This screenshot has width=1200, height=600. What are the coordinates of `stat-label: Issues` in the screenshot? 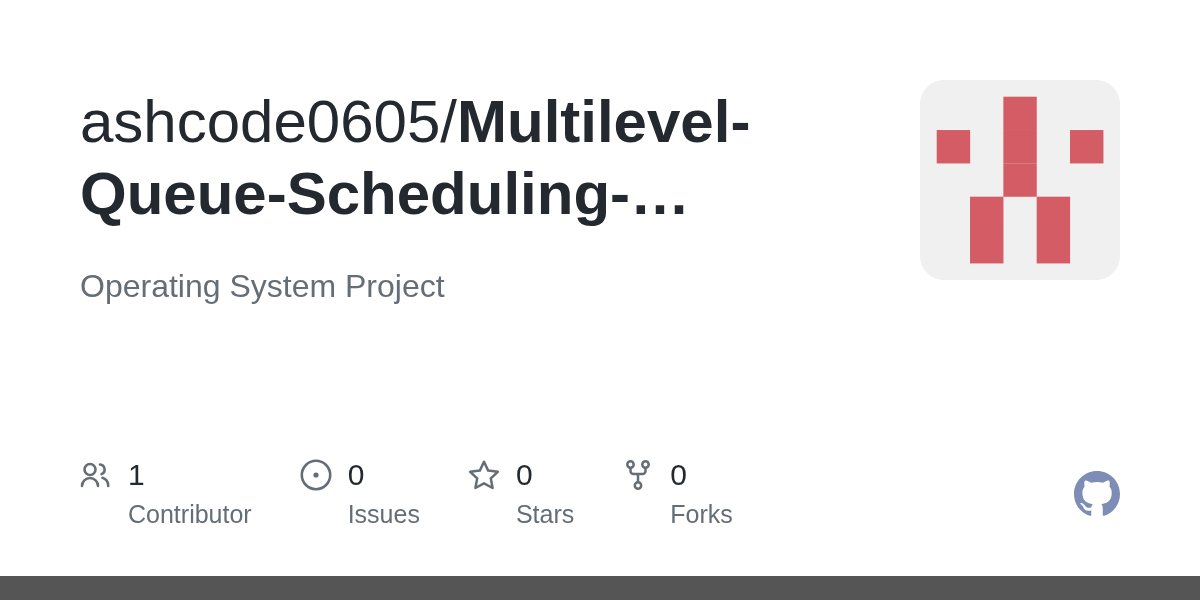 It's located at (383, 514).